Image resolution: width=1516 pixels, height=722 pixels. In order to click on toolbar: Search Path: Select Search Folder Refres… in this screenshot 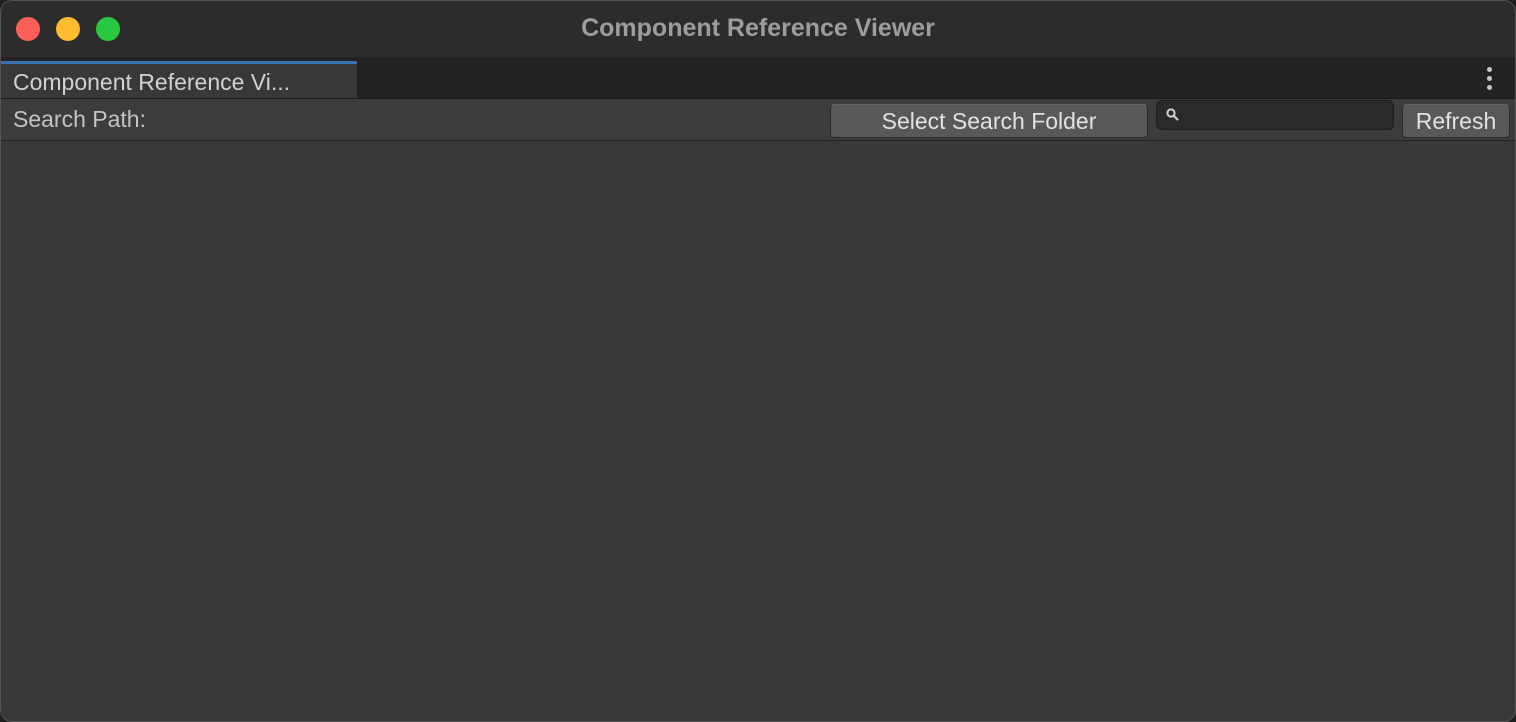, I will do `click(758, 120)`.